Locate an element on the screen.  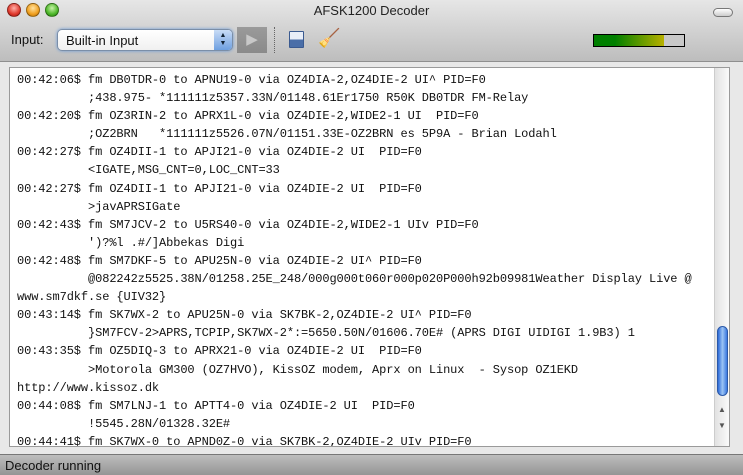
audio-level-fill is located at coordinates (629, 40).